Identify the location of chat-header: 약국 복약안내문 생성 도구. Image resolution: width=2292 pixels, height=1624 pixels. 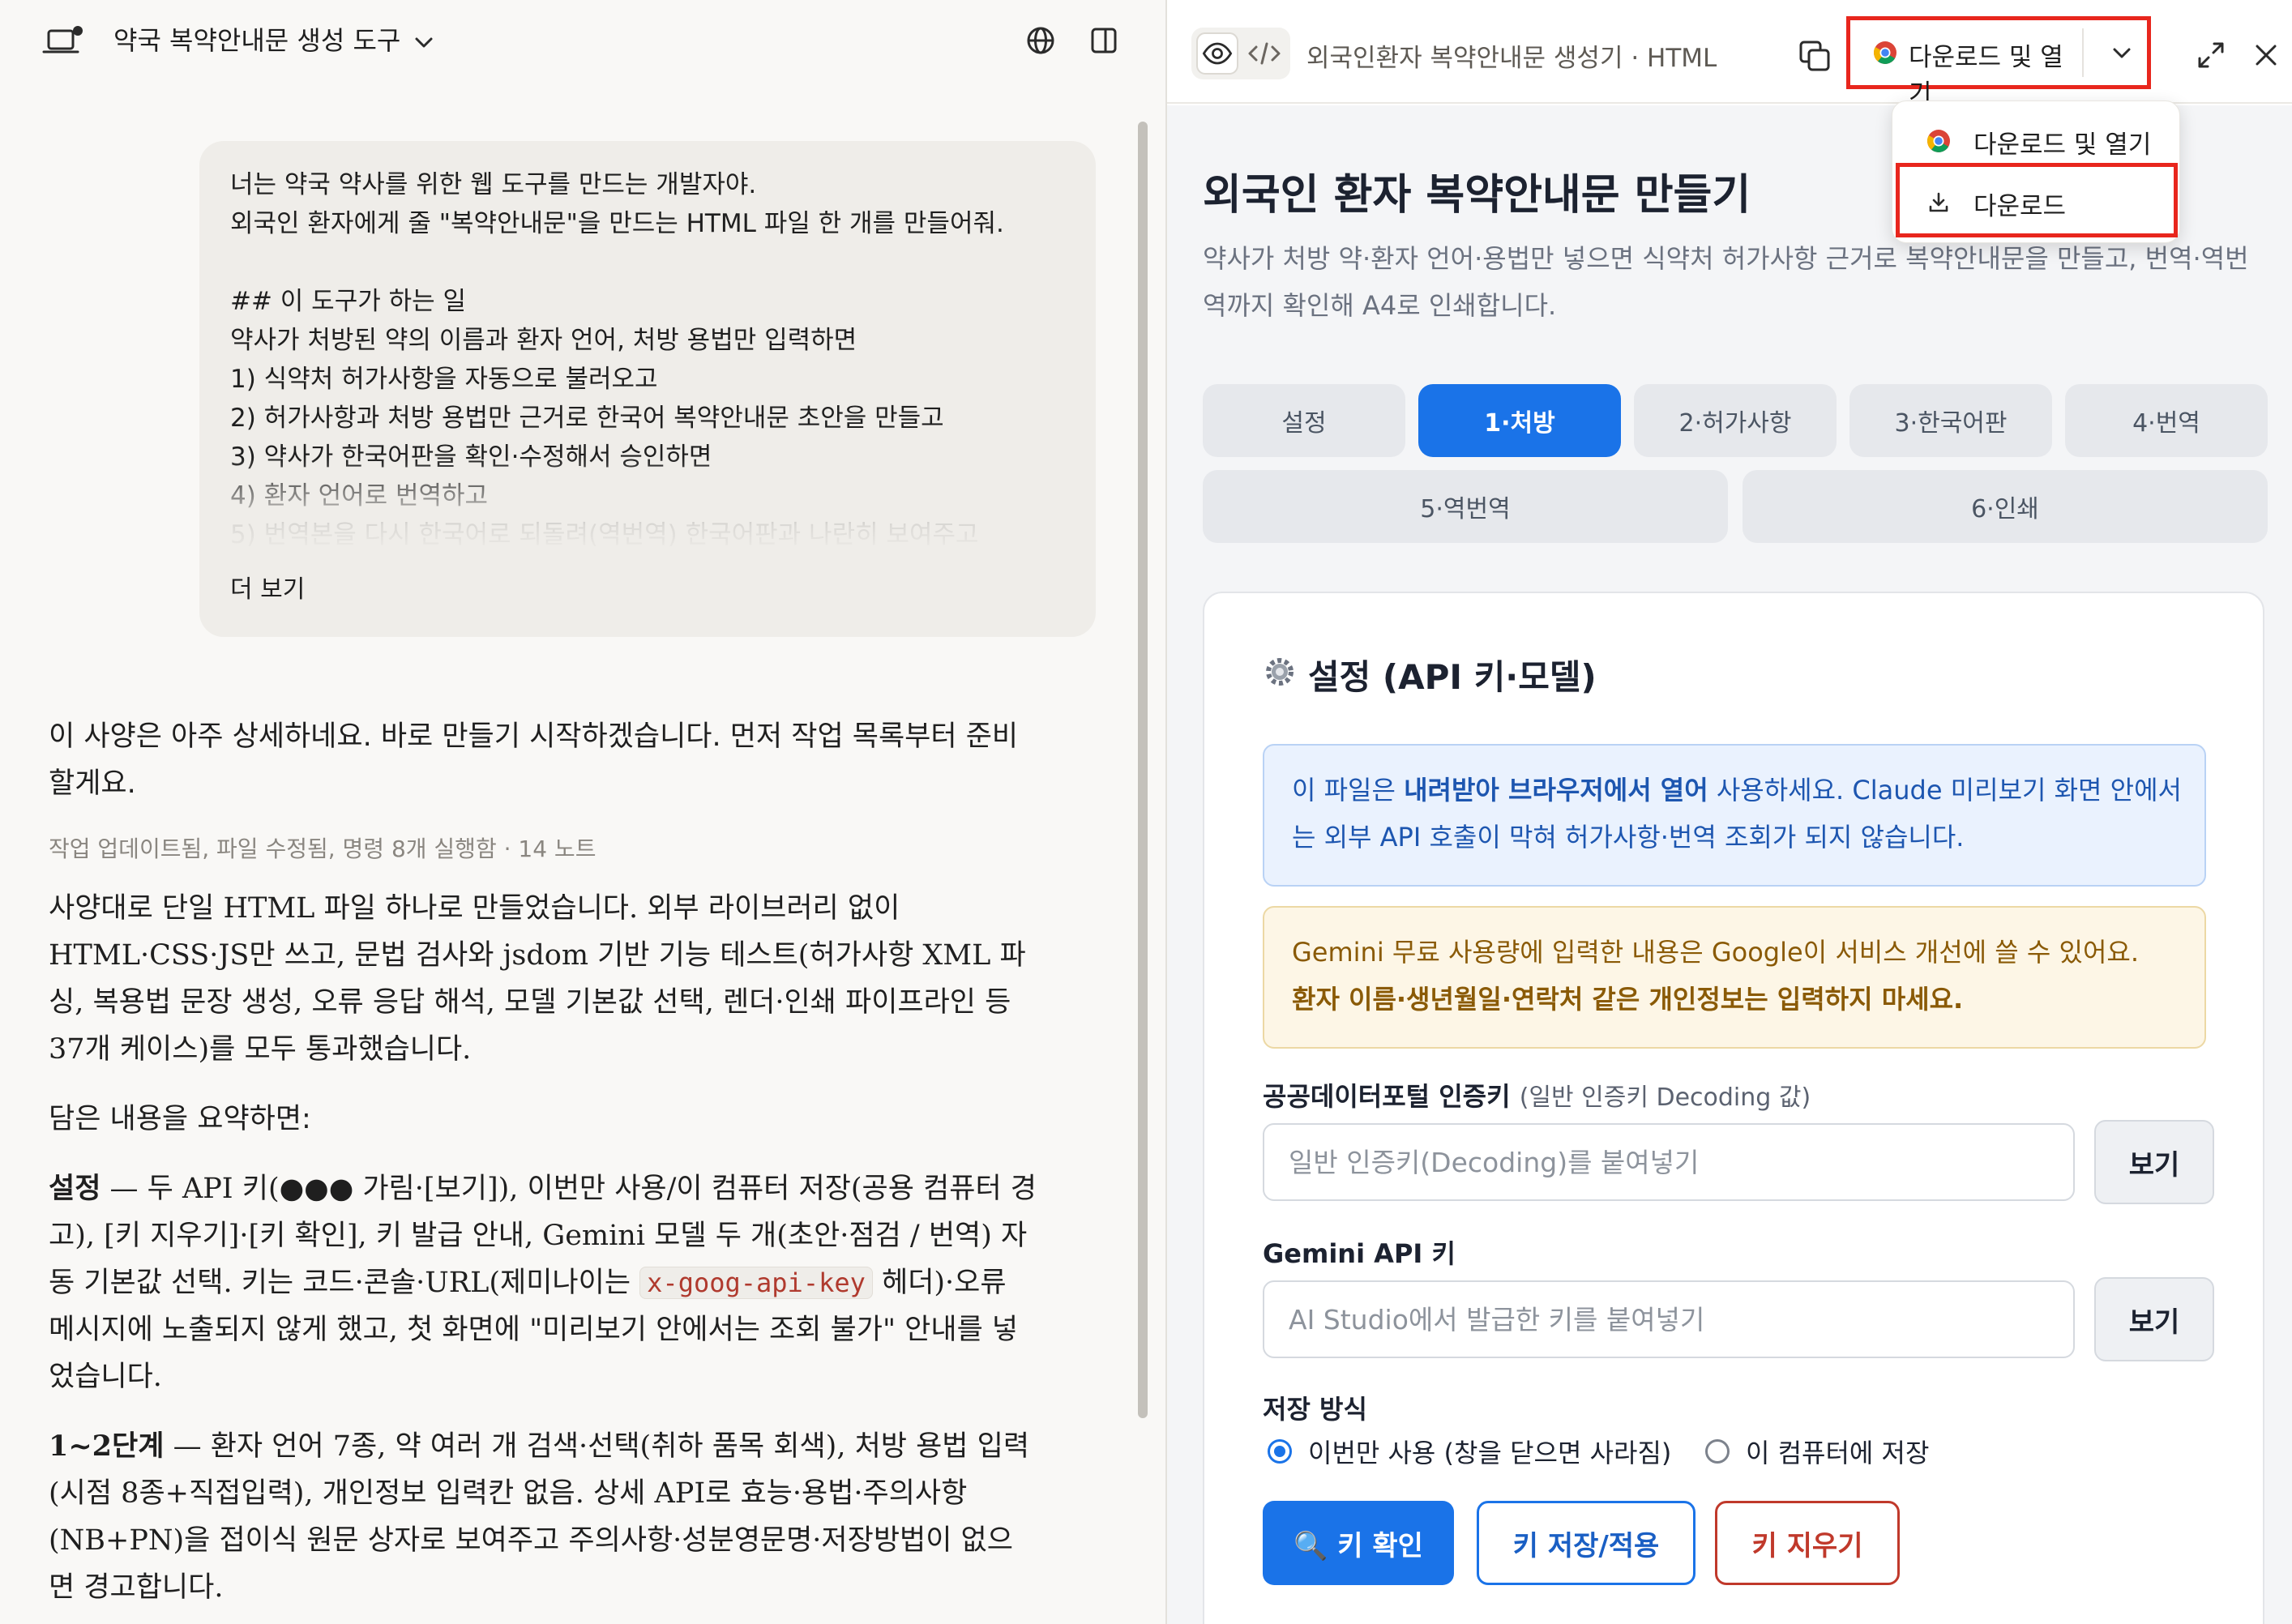
(582, 42).